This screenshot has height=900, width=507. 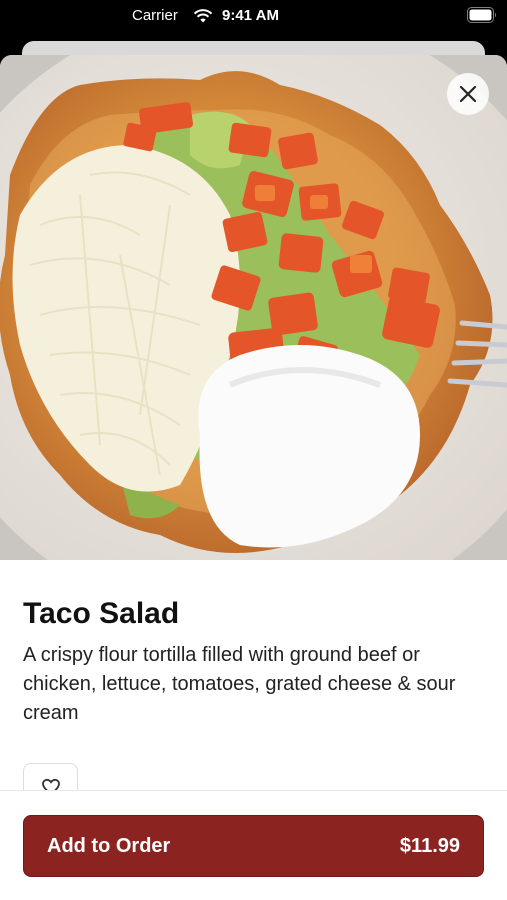 I want to click on wifi-icon, so click(x=203, y=16).